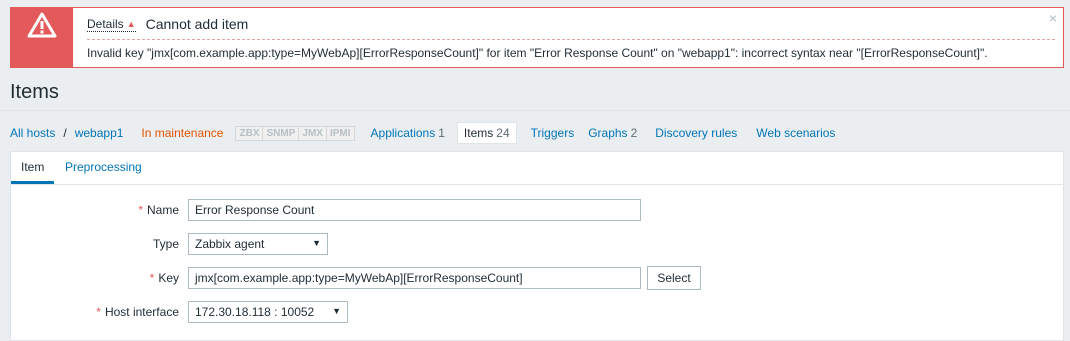  I want to click on error-title: Cannot add item, so click(197, 24).